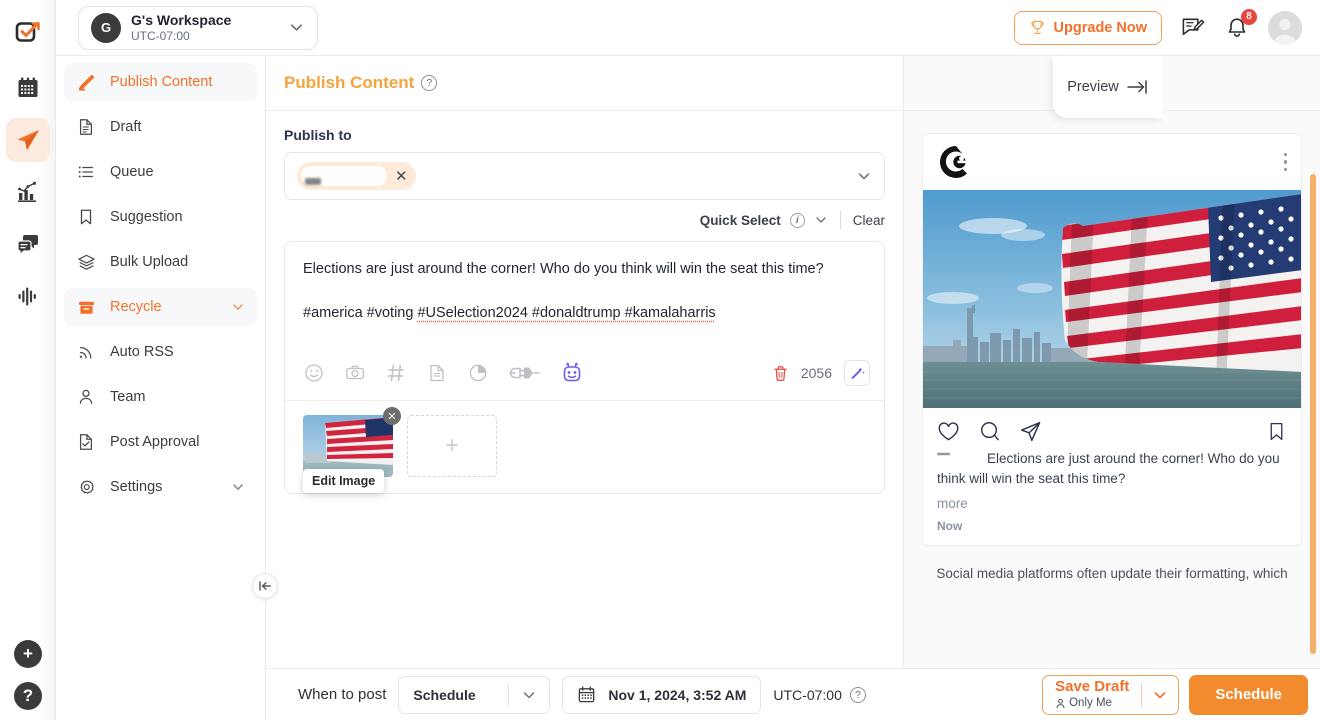 Image resolution: width=1320 pixels, height=720 pixels. I want to click on pie-chart-icon, so click(478, 373).